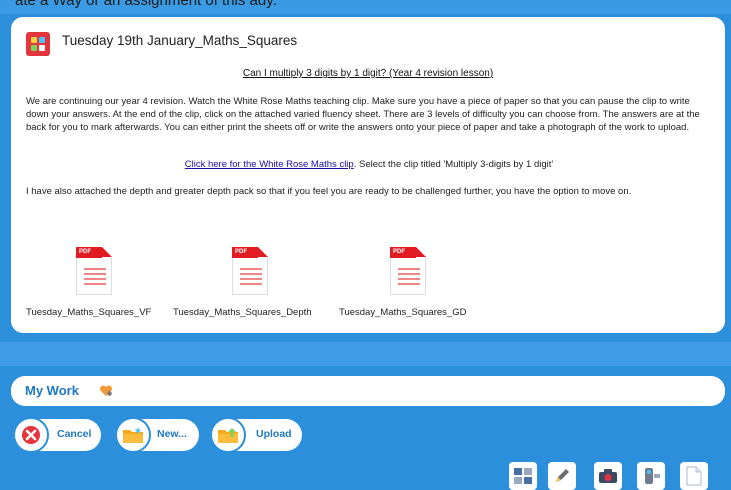  Describe the element at coordinates (365, 354) in the screenshot. I see `section-divider` at that location.